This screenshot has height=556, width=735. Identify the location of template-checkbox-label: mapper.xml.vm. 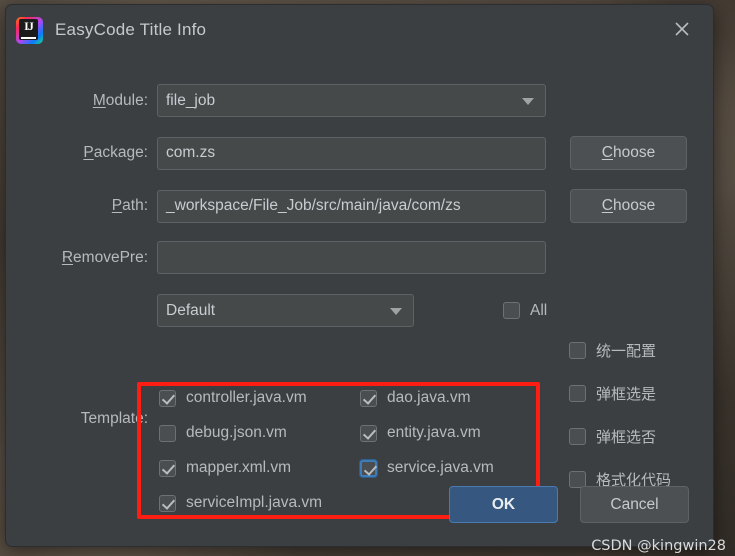
(239, 467).